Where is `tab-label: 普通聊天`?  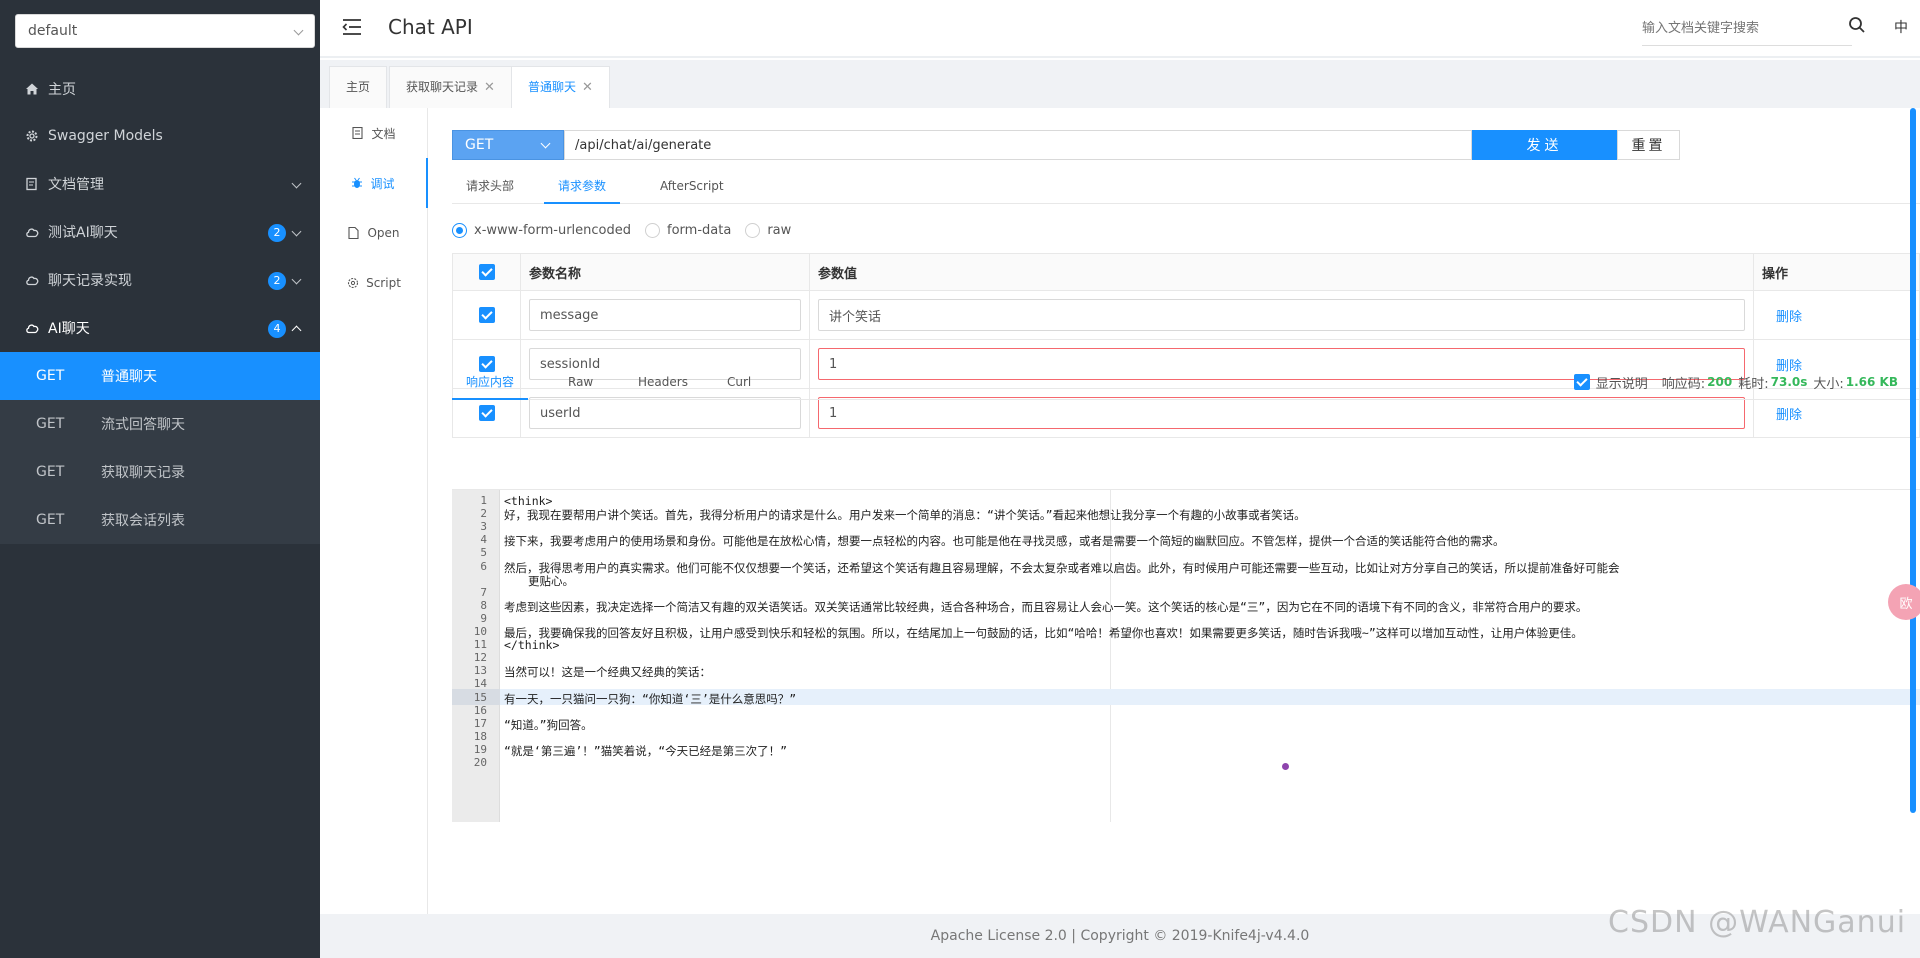
tab-label: 普通聊天 is located at coordinates (552, 87).